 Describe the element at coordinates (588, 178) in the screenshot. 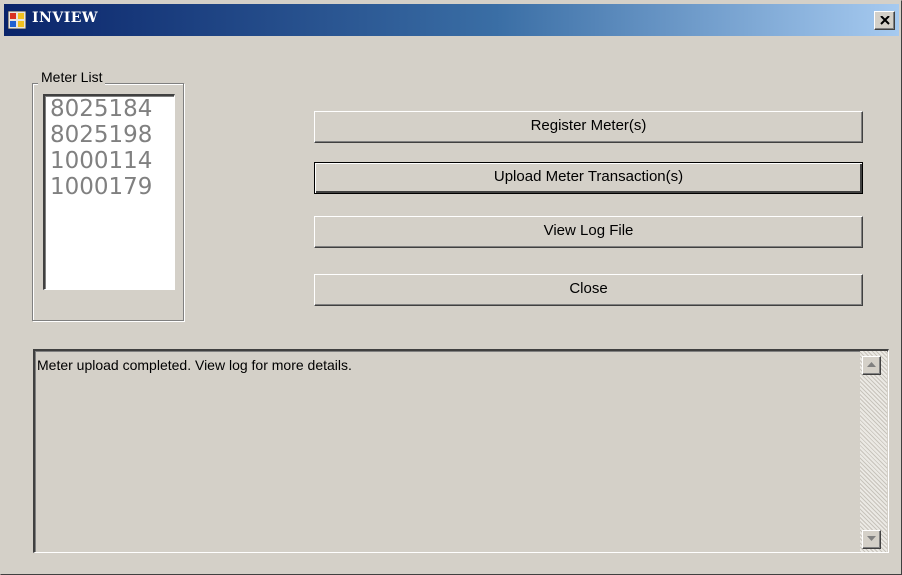

I see `upload-transactions-button: Upload Meter Transaction(s)` at that location.